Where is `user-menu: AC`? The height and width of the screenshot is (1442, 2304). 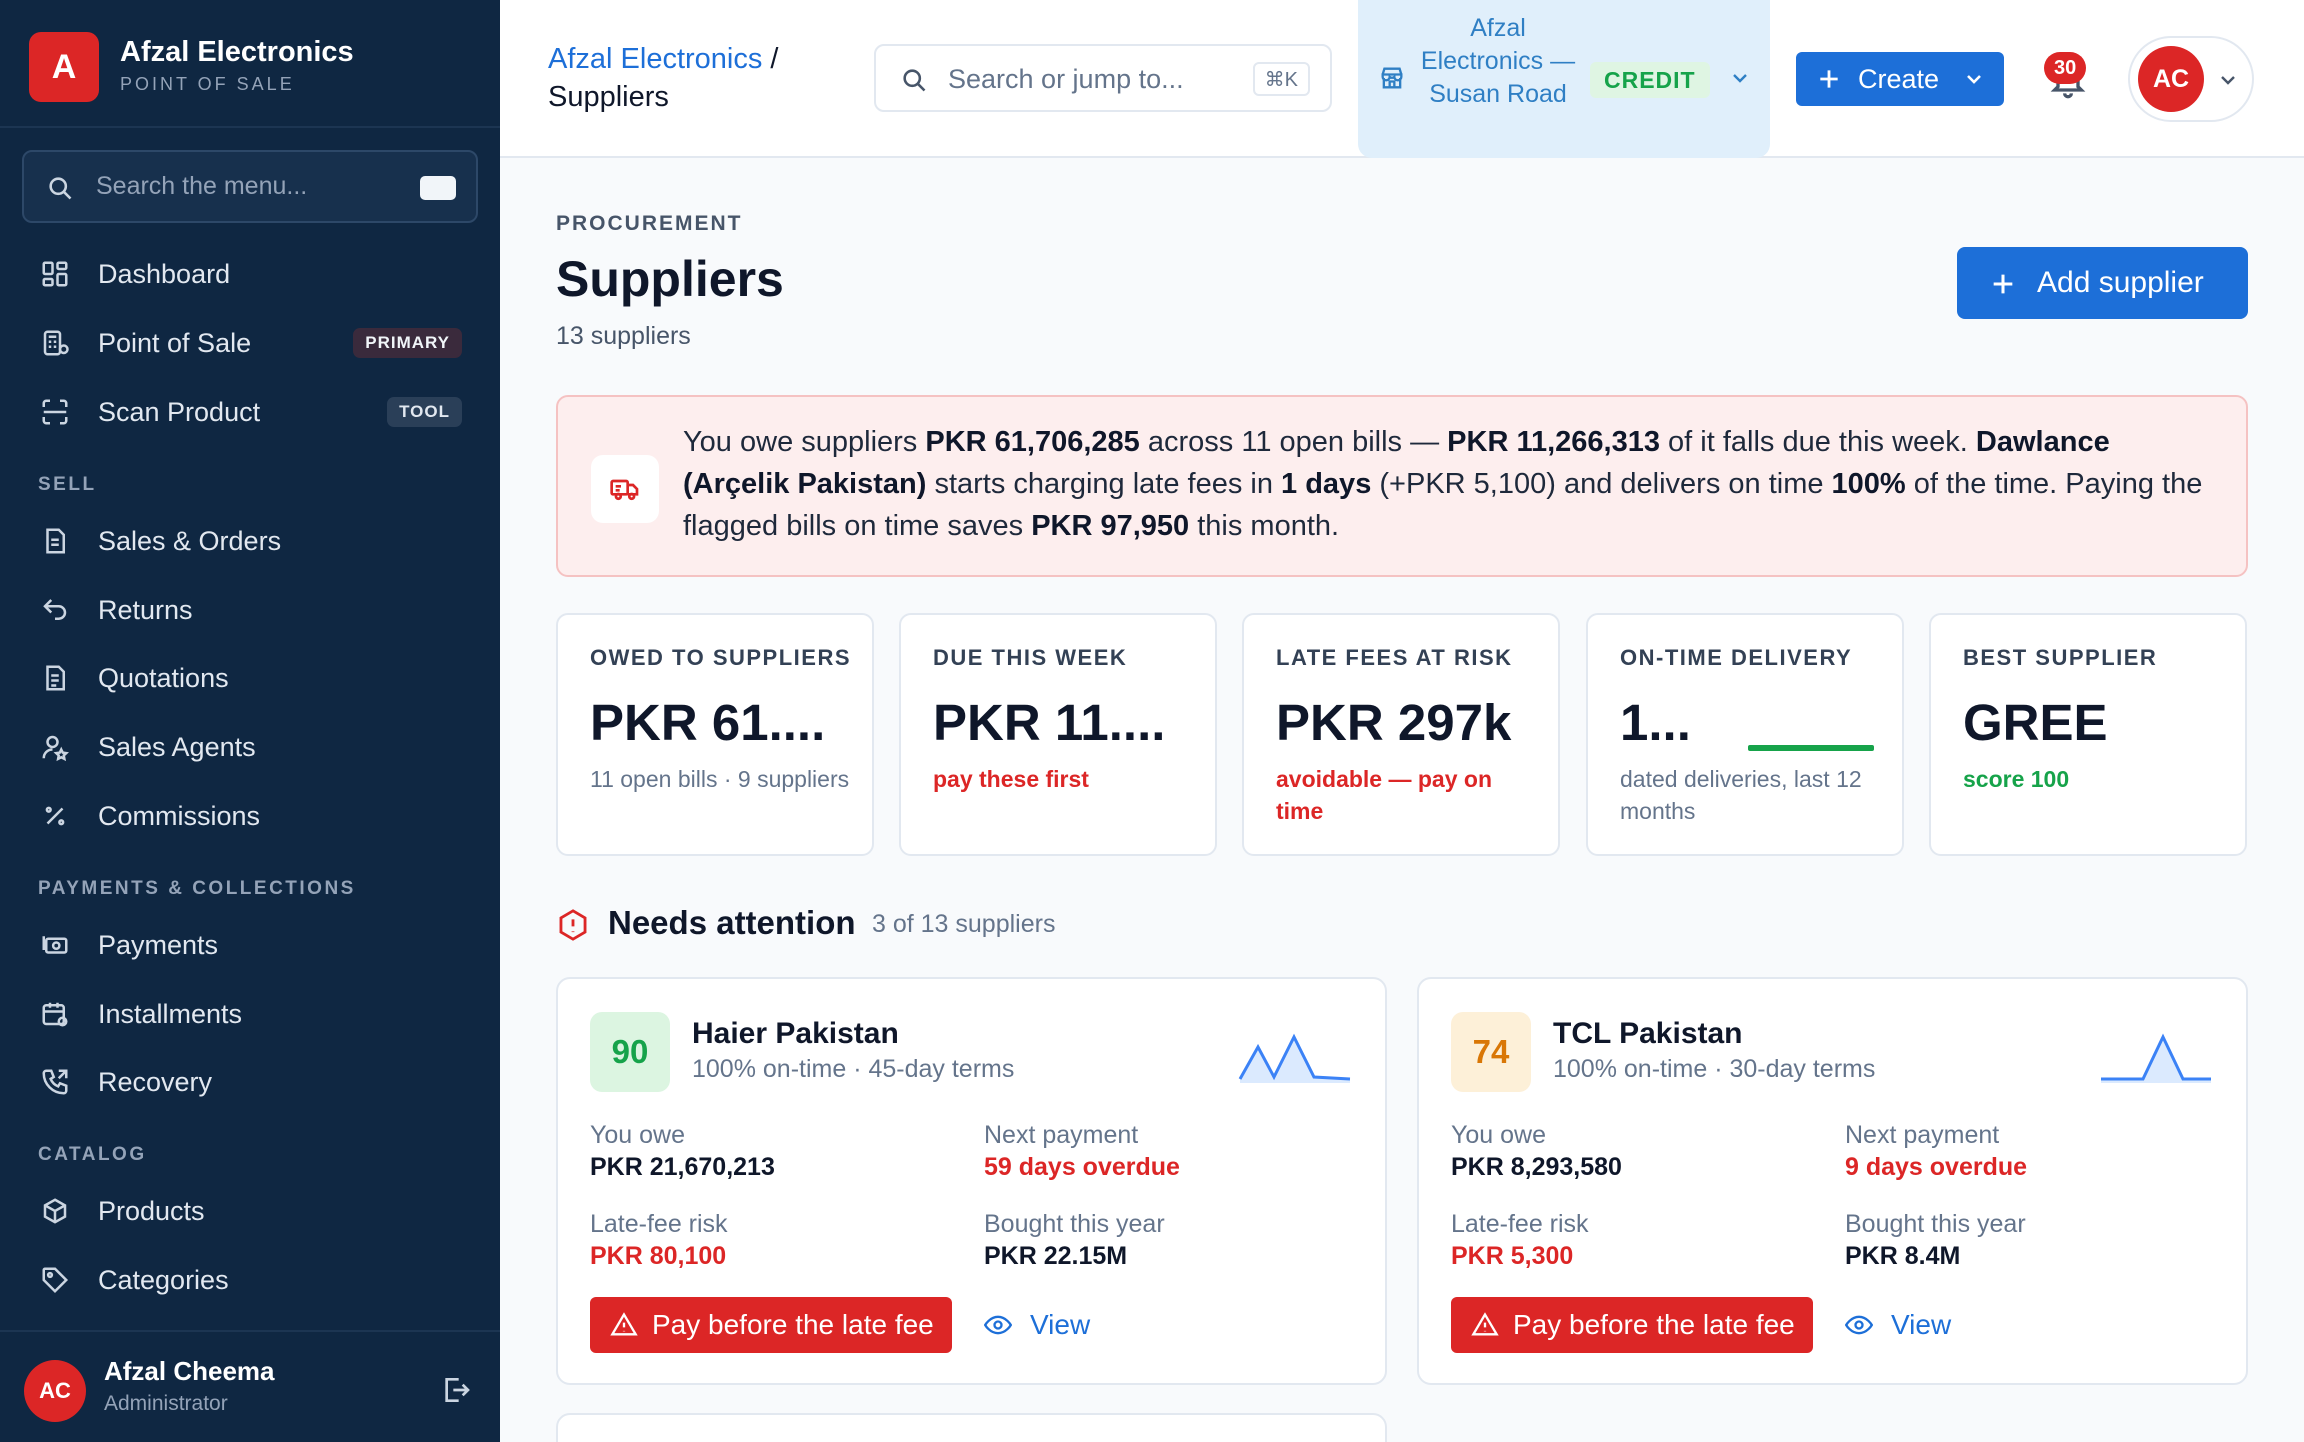
user-menu: AC is located at coordinates (2191, 79).